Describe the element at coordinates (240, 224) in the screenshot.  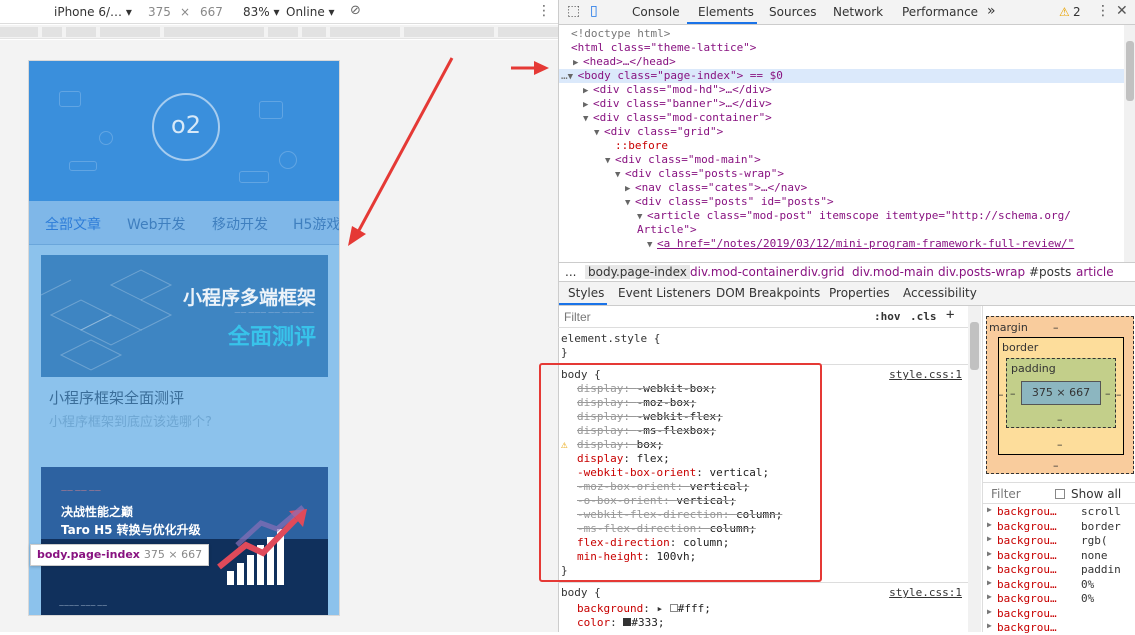
I see `cate-mobile: 移动开发` at that location.